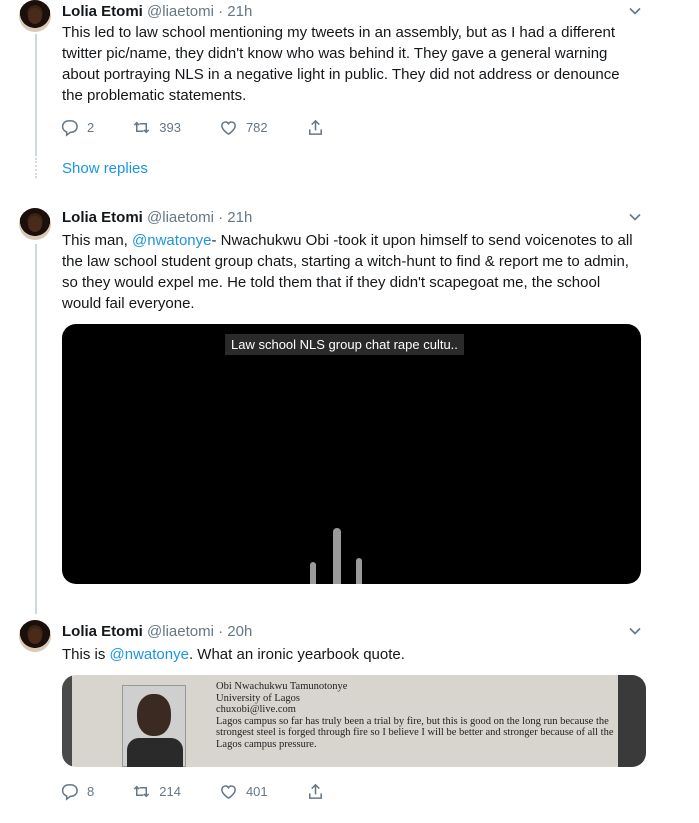  What do you see at coordinates (239, 631) in the screenshot?
I see `timestamp: 20h` at bounding box center [239, 631].